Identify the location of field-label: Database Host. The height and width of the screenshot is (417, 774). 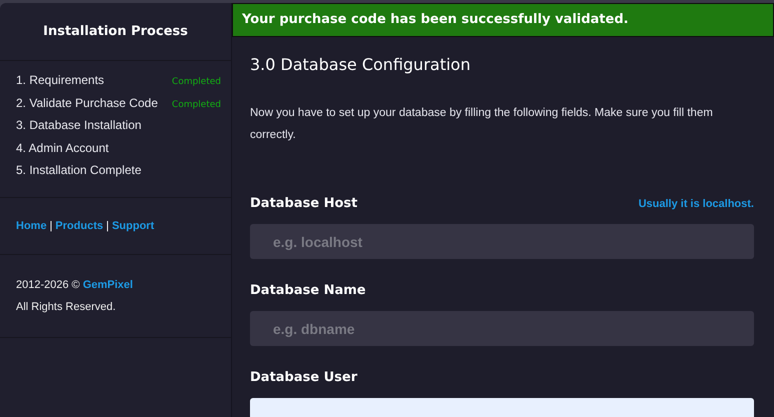
(304, 203).